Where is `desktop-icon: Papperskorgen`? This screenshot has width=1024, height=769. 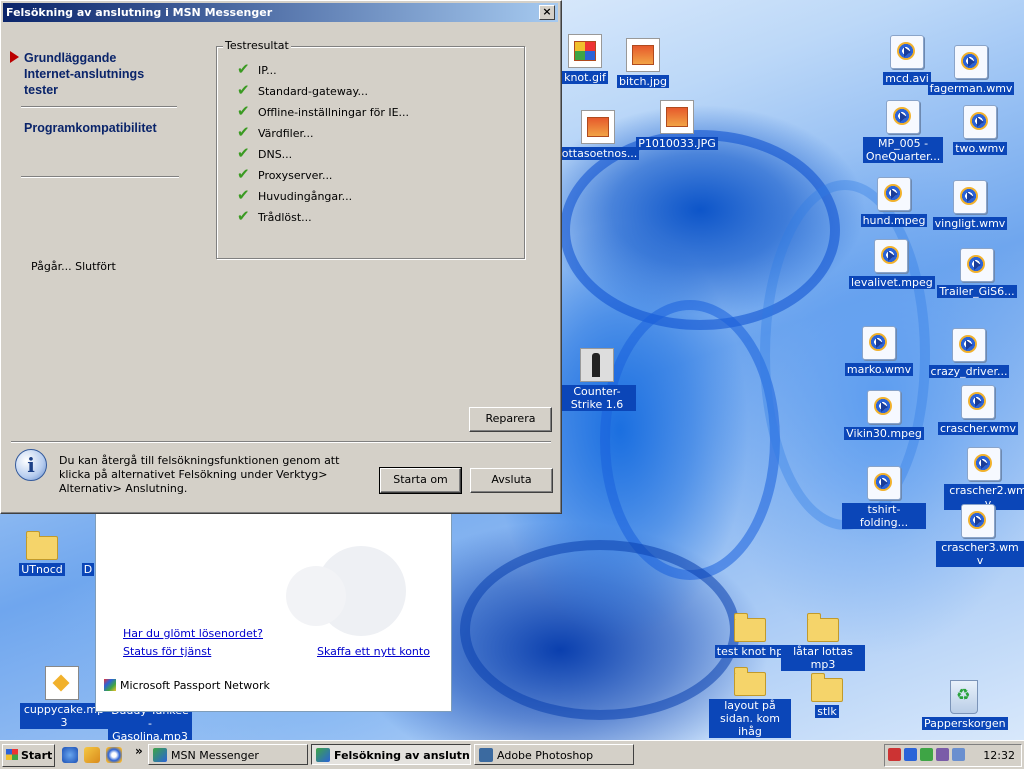
desktop-icon: Papperskorgen is located at coordinates (965, 705).